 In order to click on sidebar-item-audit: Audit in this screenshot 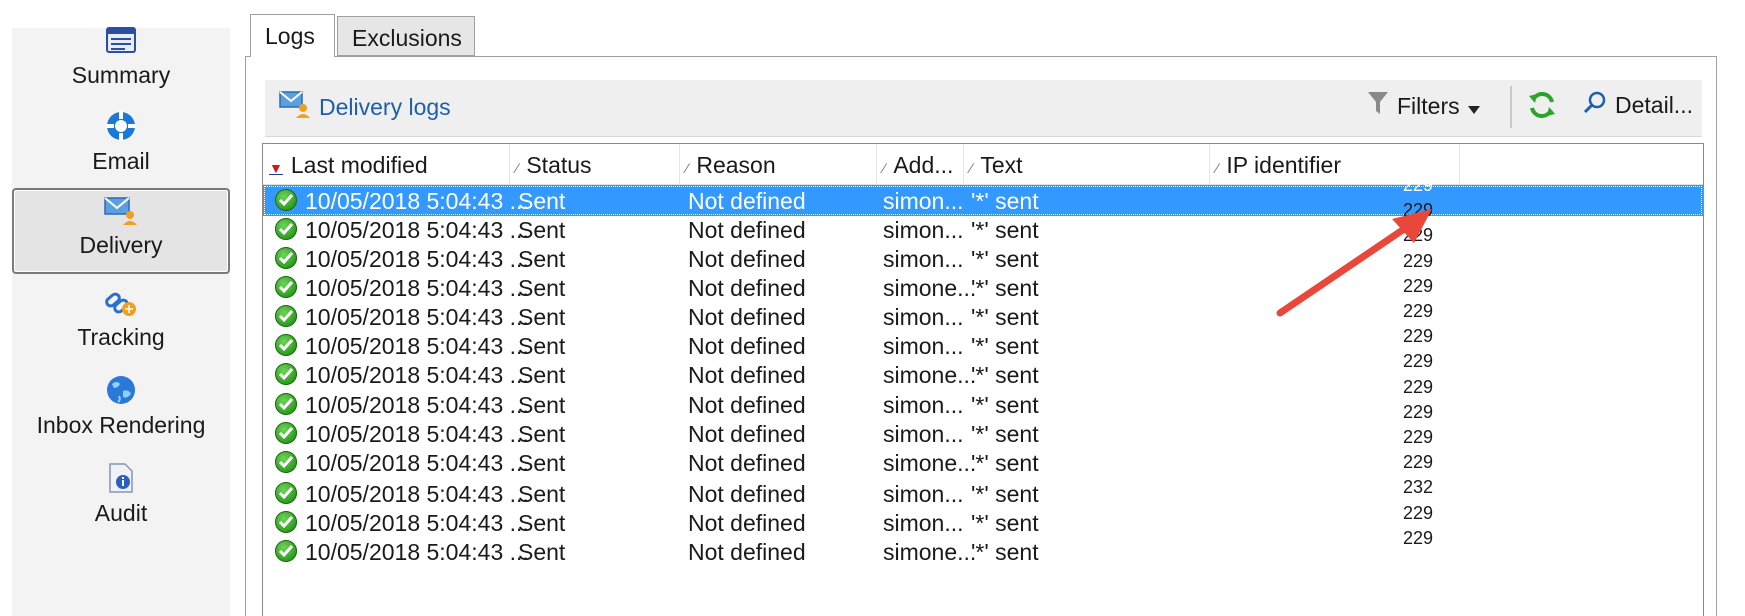, I will do `click(121, 503)`.